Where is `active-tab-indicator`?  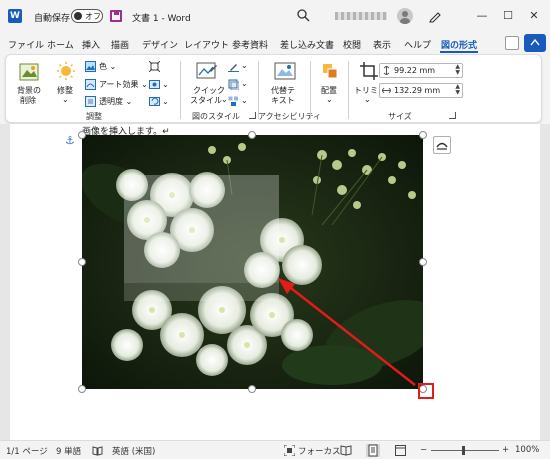 active-tab-indicator is located at coordinates (459, 52).